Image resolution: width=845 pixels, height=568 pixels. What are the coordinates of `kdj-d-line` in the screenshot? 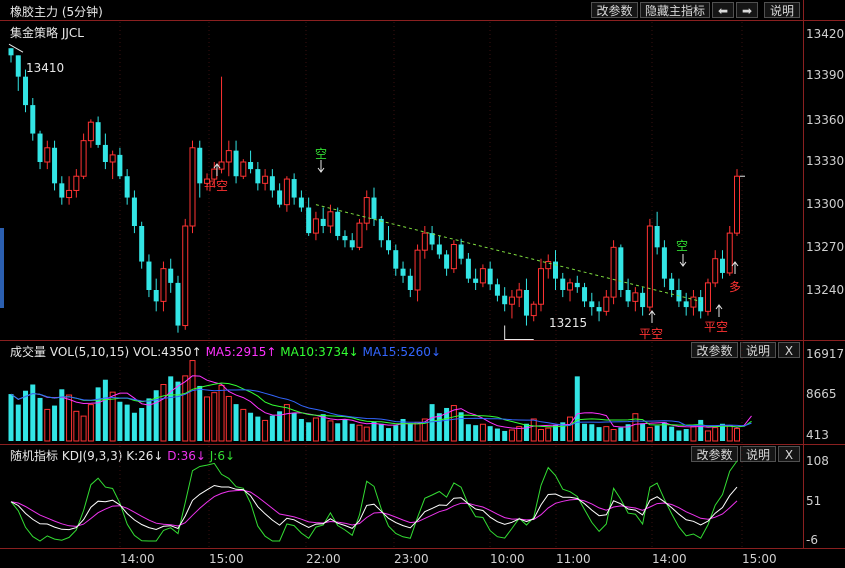 It's located at (374, 508).